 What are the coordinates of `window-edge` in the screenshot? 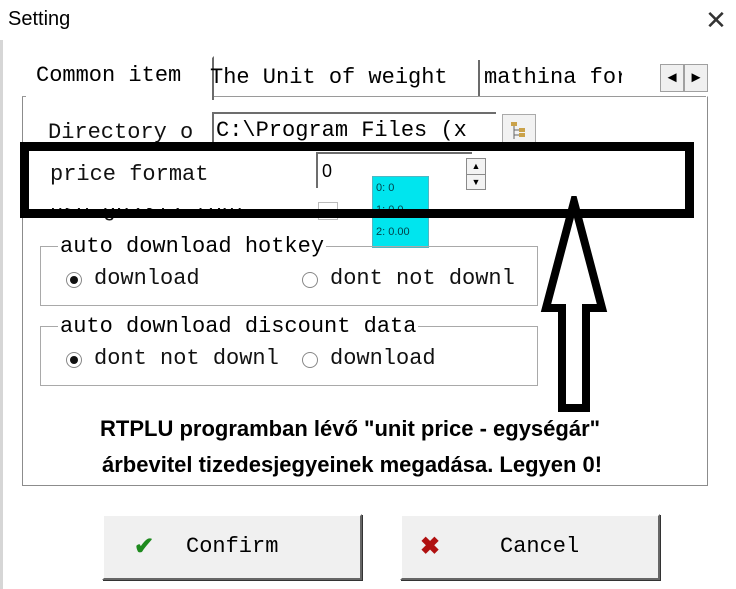 It's located at (1, 314).